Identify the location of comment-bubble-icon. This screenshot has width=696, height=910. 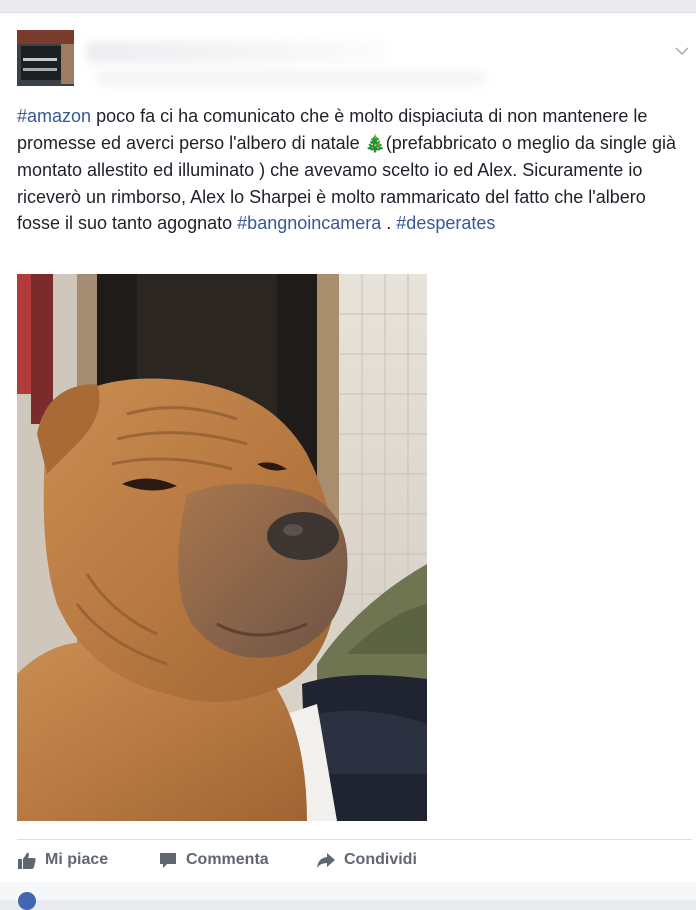
(168, 860).